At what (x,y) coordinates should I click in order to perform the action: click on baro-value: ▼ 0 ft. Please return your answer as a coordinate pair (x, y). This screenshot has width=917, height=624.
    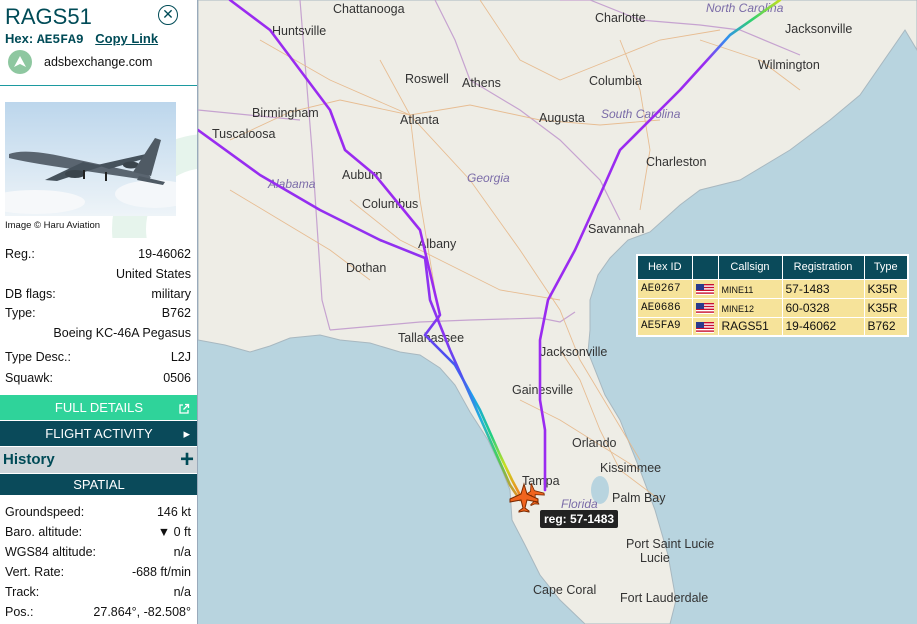
    Looking at the image, I should click on (174, 532).